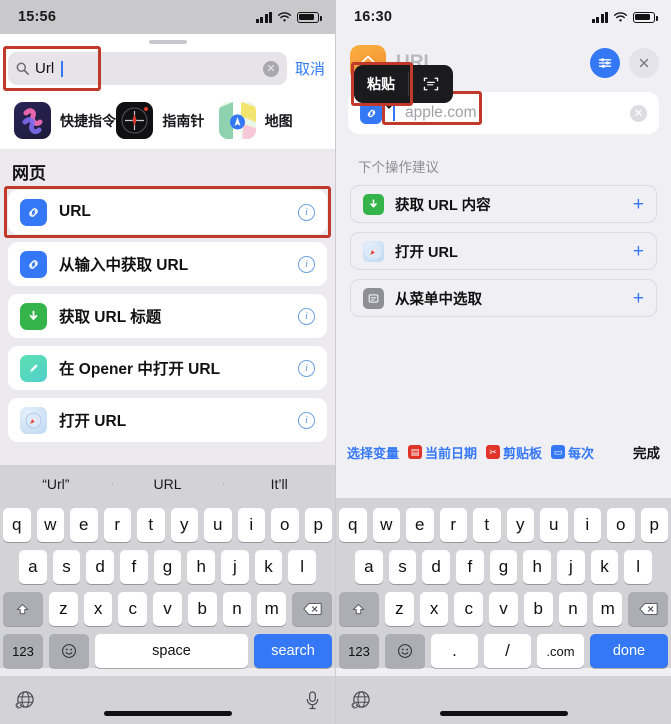  What do you see at coordinates (629, 651) in the screenshot?
I see `done-key: done` at bounding box center [629, 651].